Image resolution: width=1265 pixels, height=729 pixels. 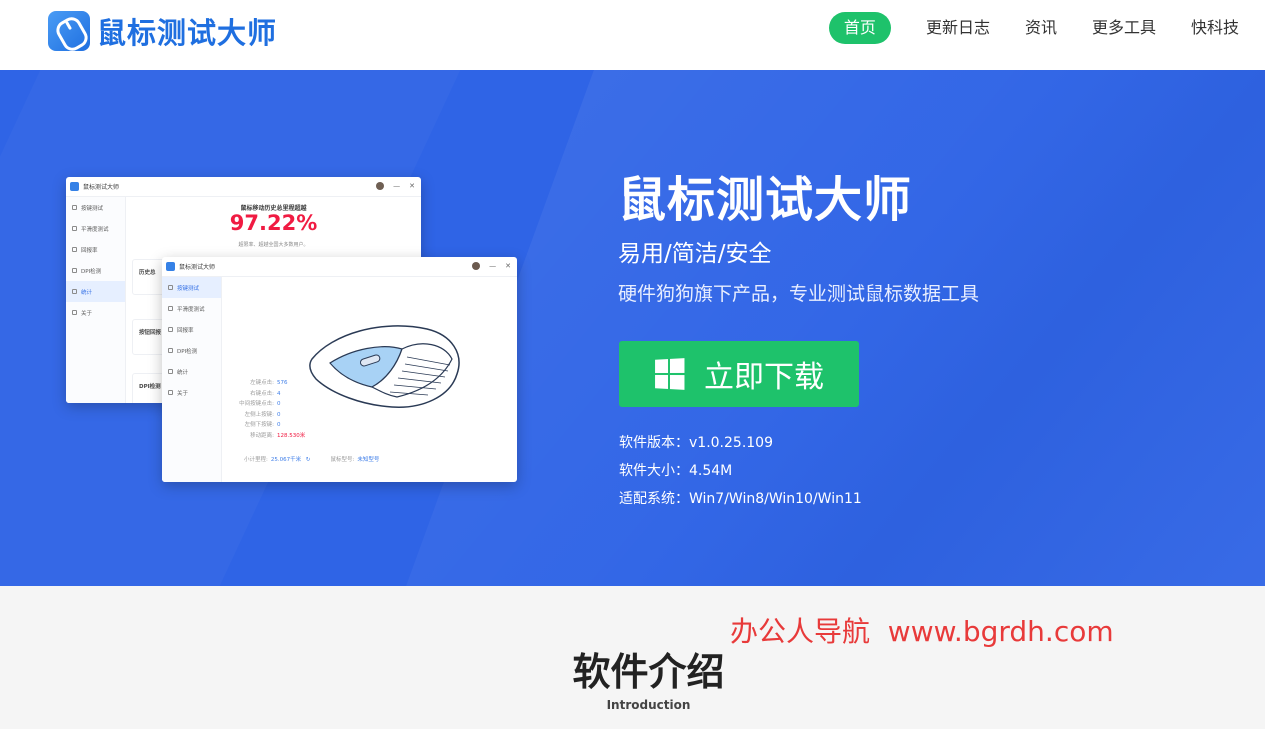 What do you see at coordinates (1041, 28) in the screenshot?
I see `nav-news: 资讯` at bounding box center [1041, 28].